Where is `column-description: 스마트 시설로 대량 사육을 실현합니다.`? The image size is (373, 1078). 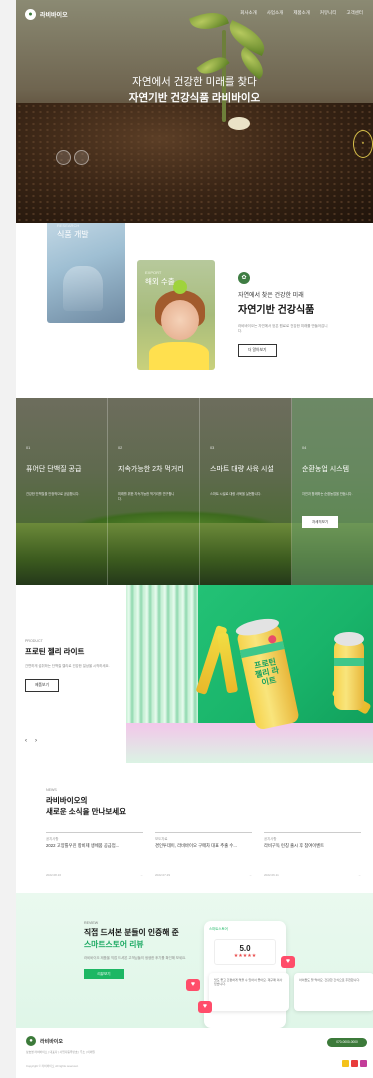
column-description: 스마트 시설로 대량 사육을 실현합니다. is located at coordinates (236, 494).